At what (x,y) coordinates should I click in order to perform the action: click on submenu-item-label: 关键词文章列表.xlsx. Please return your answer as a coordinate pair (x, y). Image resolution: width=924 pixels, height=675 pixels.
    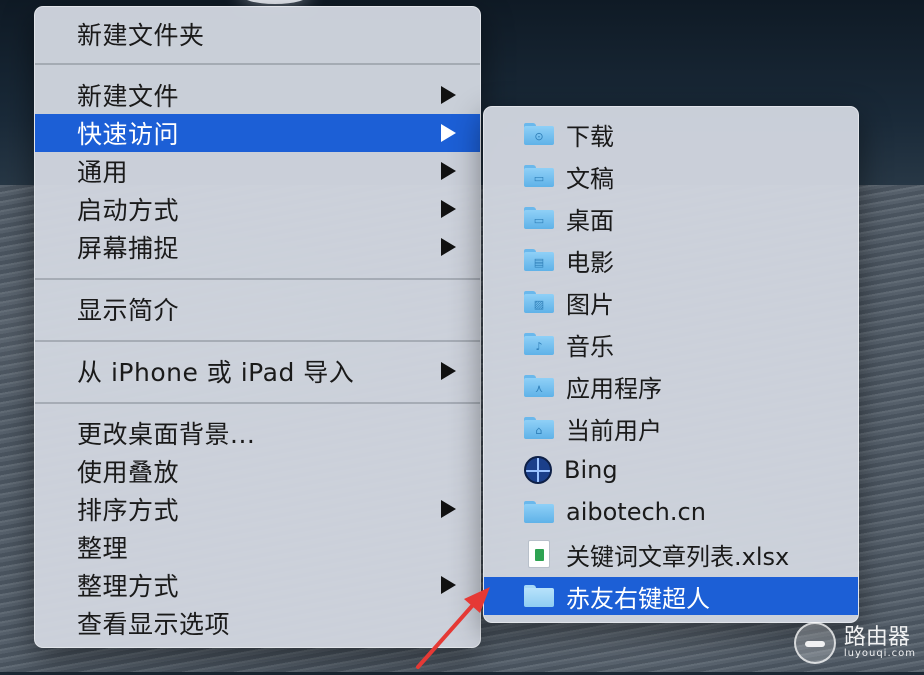
    Looking at the image, I should click on (678, 556).